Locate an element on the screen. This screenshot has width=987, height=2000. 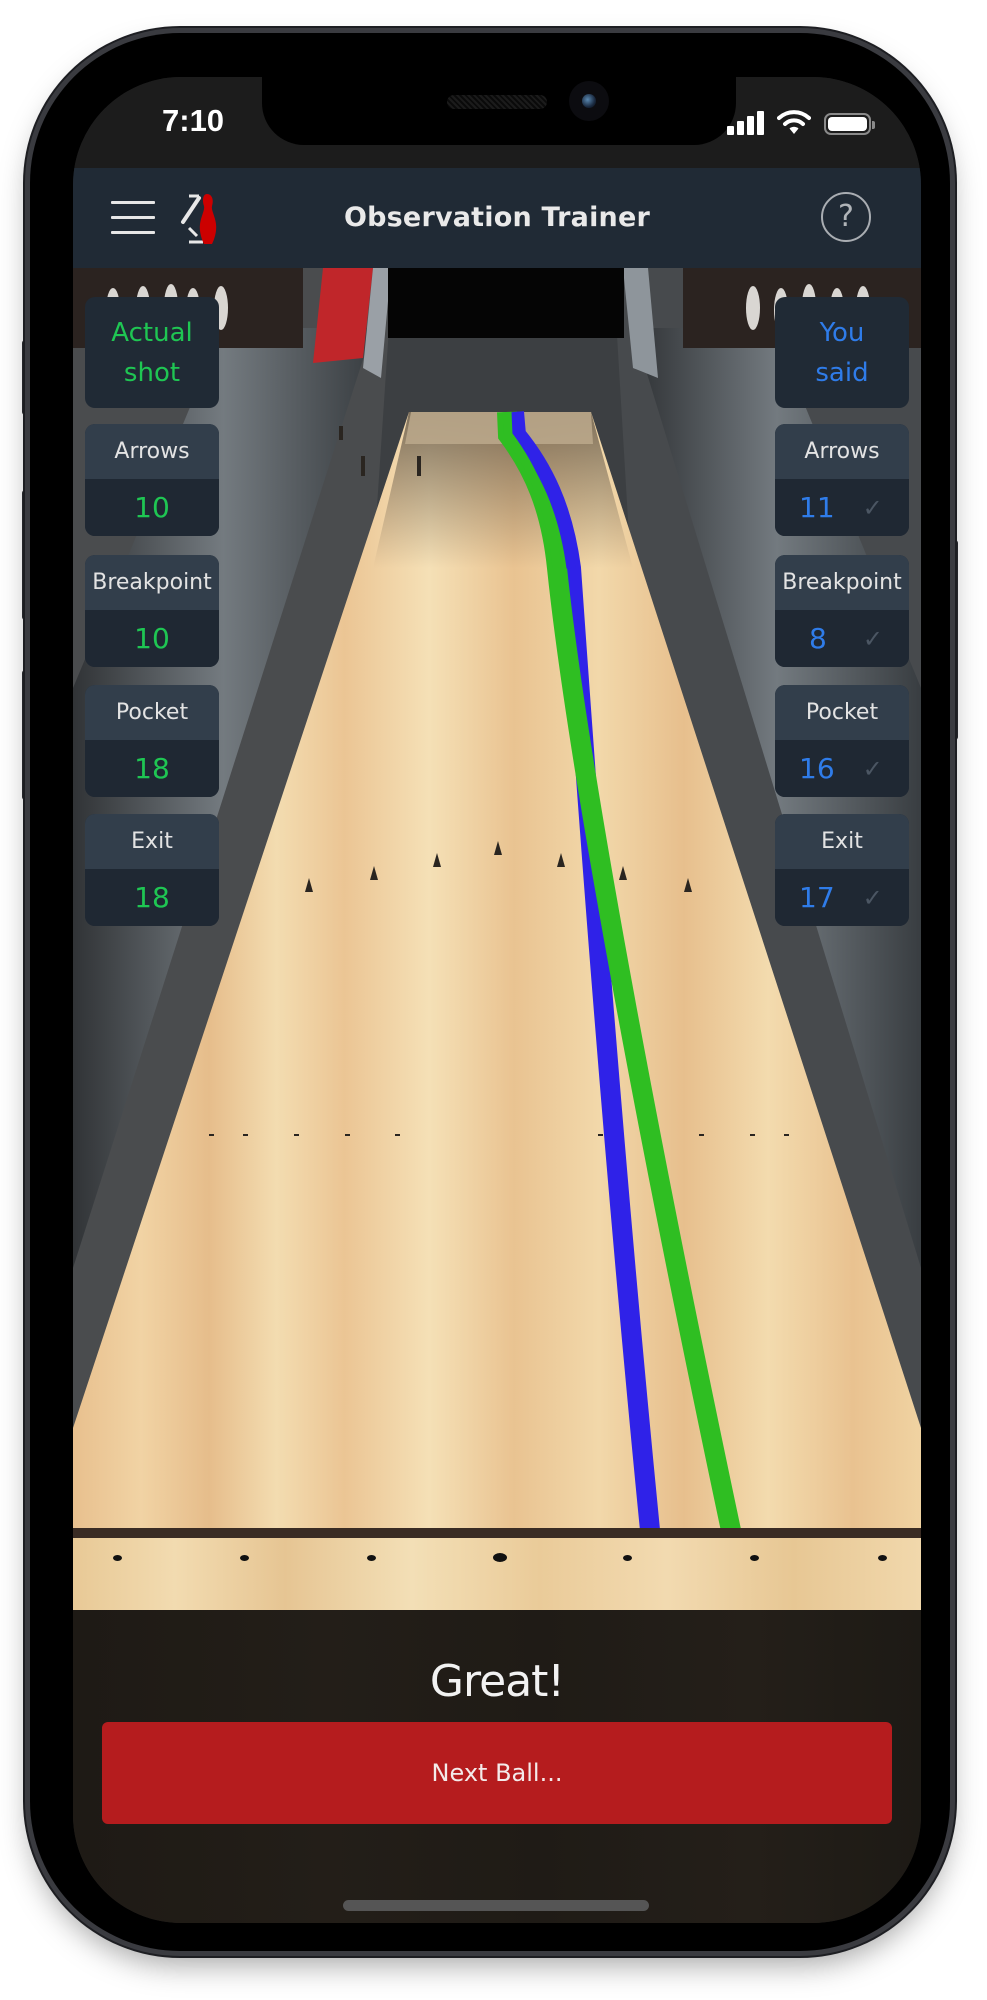
battery-icon is located at coordinates (849, 124).